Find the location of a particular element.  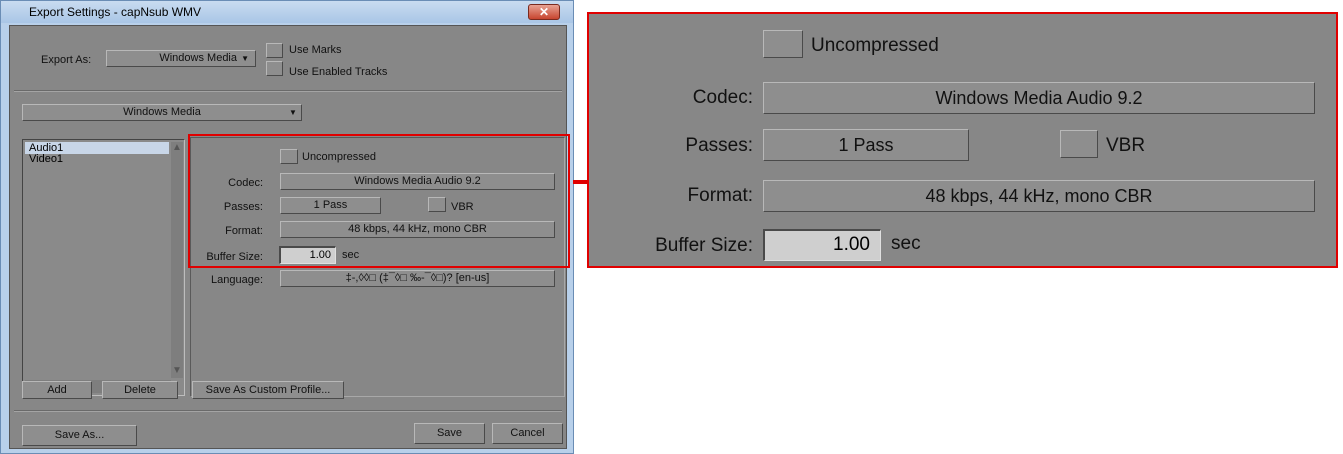

profile-dropdown: Windows Media ▼ is located at coordinates (162, 112).